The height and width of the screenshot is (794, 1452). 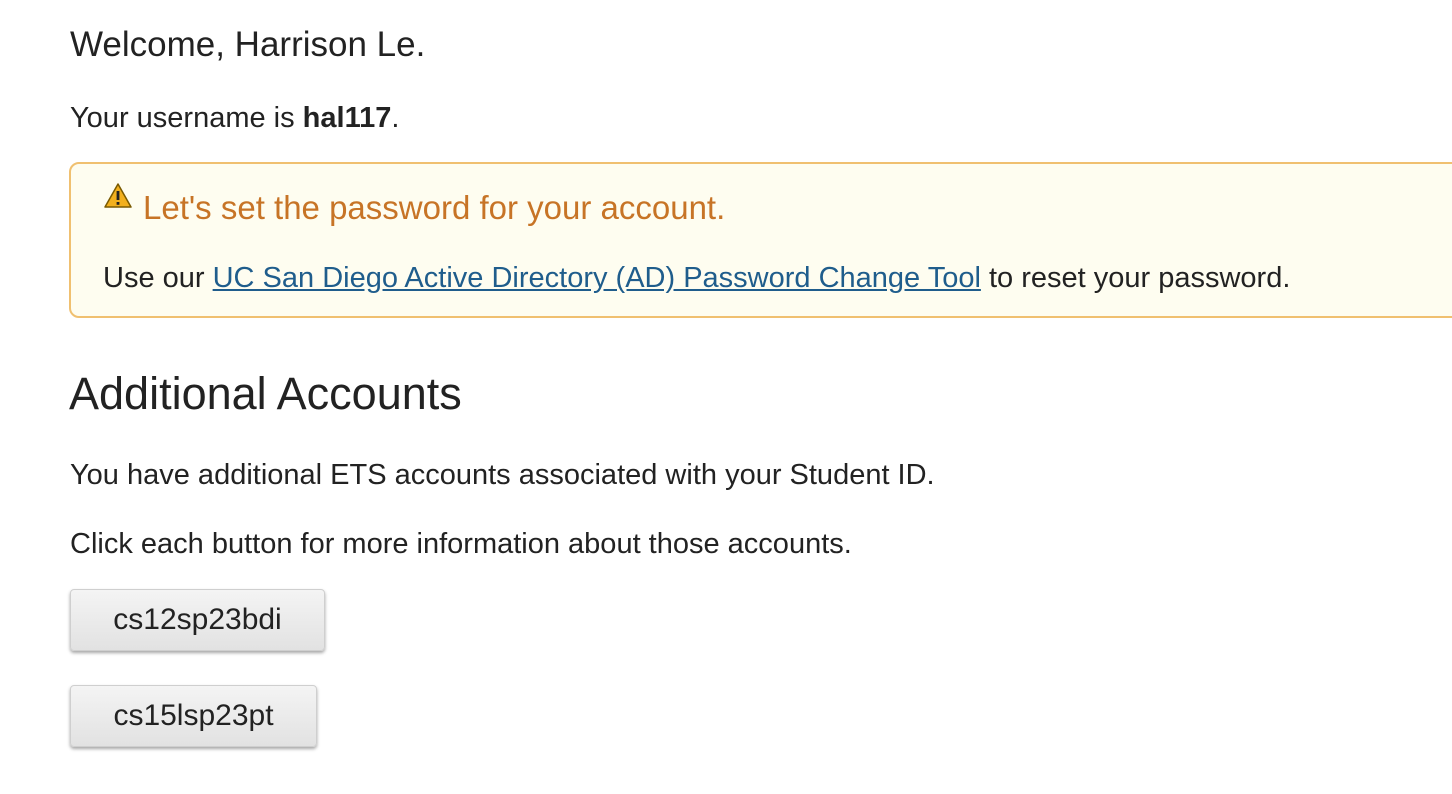 I want to click on username-line: Your username is hal117., so click(x=234, y=118).